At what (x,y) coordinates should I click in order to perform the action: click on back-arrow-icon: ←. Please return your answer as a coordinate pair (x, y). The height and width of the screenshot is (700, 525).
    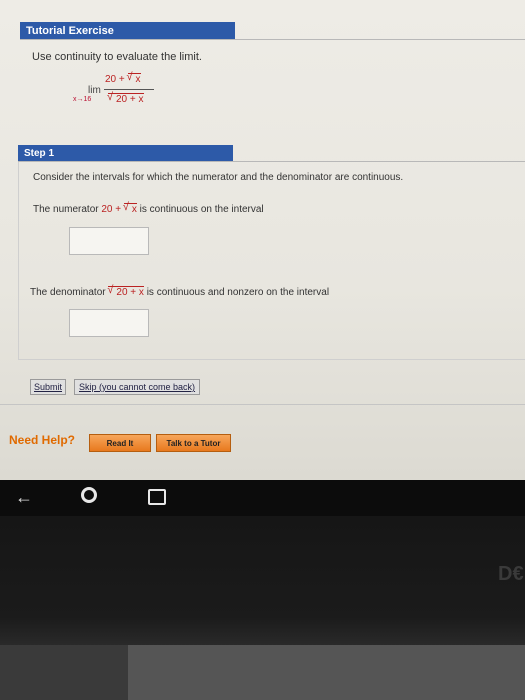
    Looking at the image, I should click on (24, 498).